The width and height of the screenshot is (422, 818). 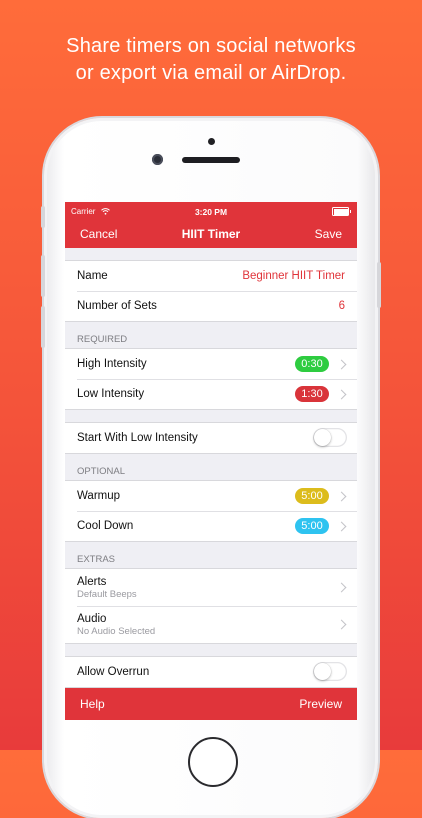 I want to click on status-time: 3:20 PM, so click(x=211, y=212).